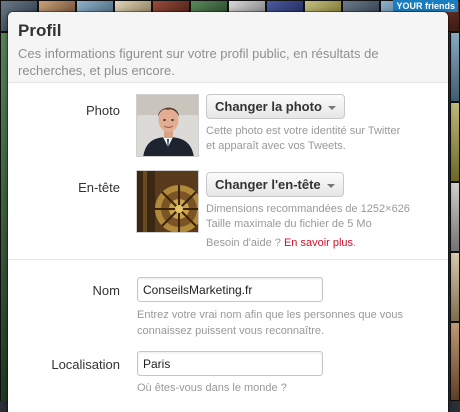  What do you see at coordinates (106, 290) in the screenshot?
I see `name-label: Nom` at bounding box center [106, 290].